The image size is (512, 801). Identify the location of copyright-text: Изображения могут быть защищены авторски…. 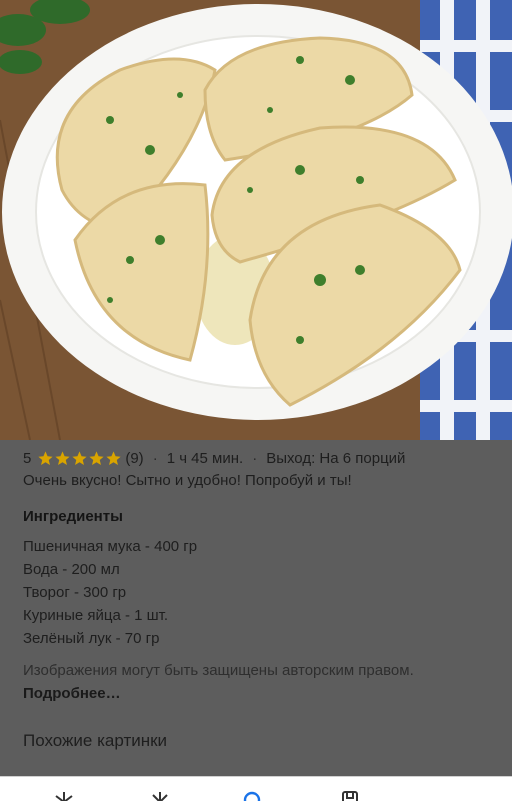
(218, 670).